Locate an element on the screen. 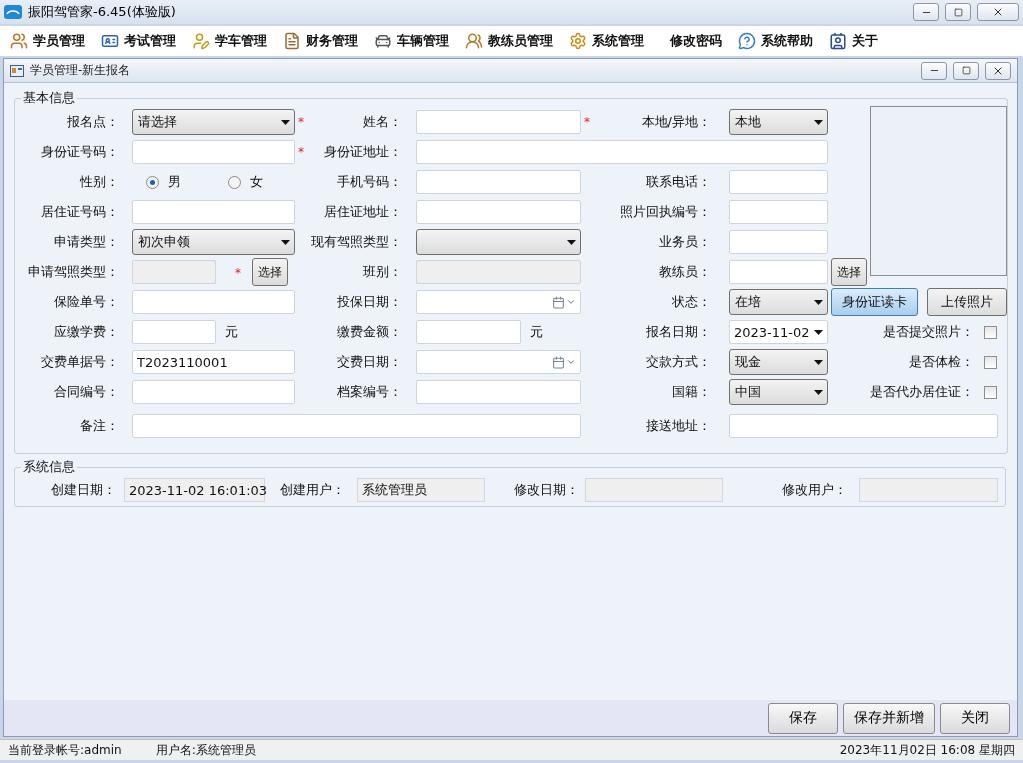  car-icon is located at coordinates (383, 41).